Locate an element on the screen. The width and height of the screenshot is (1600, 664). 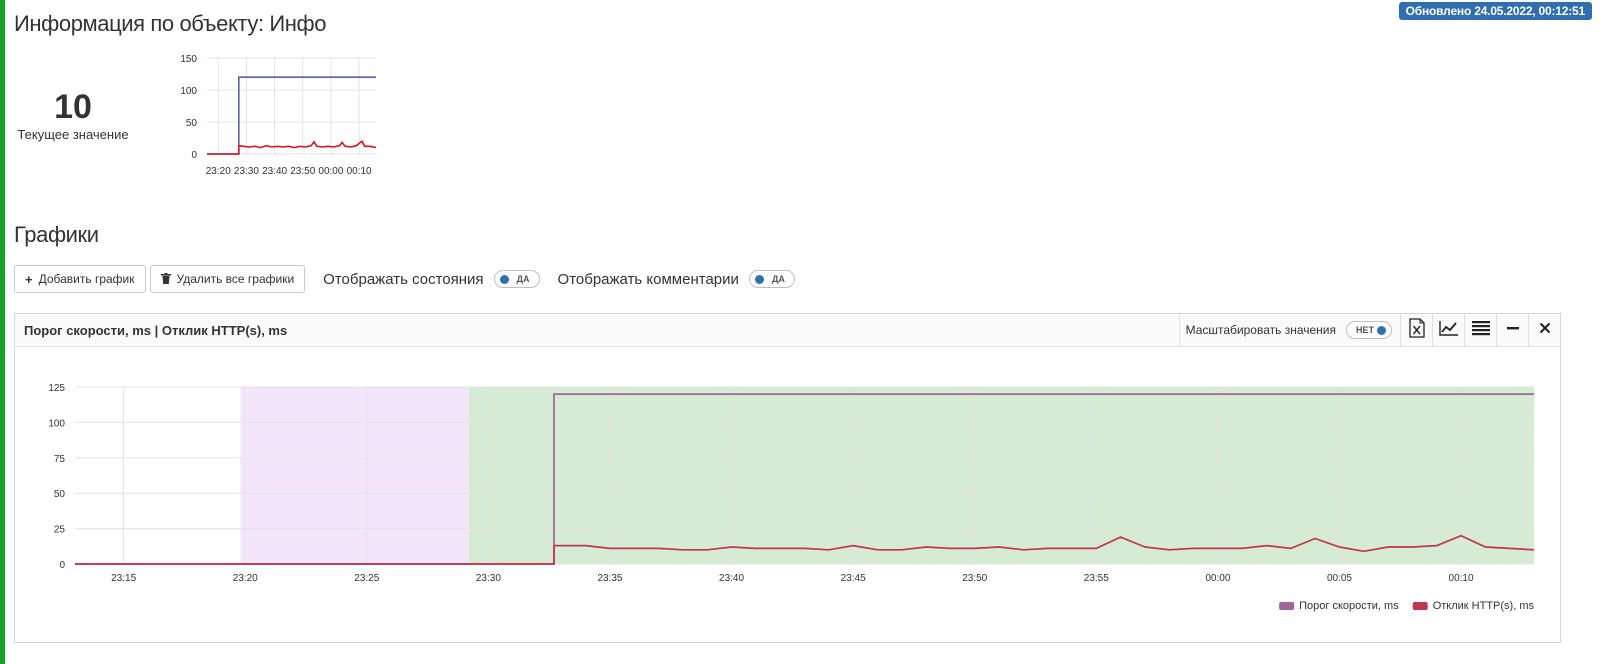
current-value-block: 10 Текущее значение is located at coordinates (73, 115).